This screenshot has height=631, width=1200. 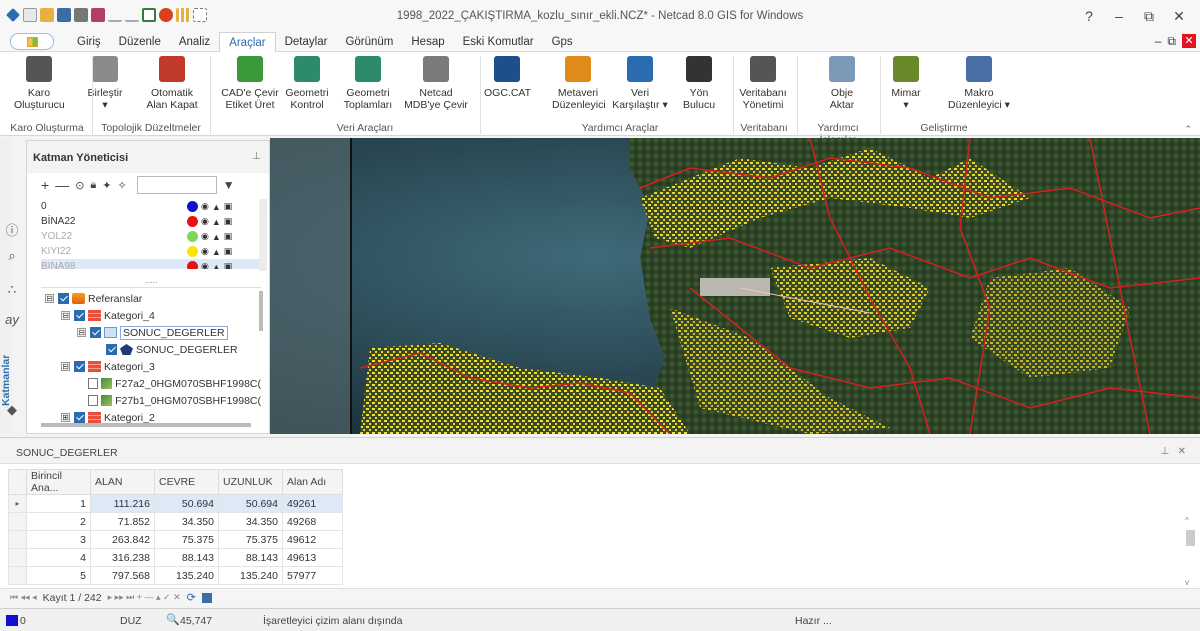 What do you see at coordinates (17, 482) in the screenshot?
I see `column-header` at bounding box center [17, 482].